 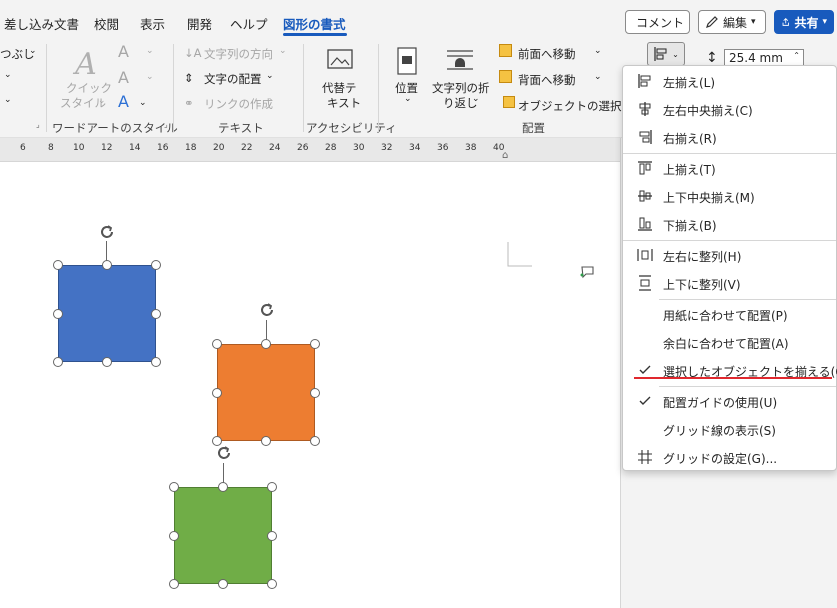 I want to click on share-button-label: 共有, so click(x=806, y=22).